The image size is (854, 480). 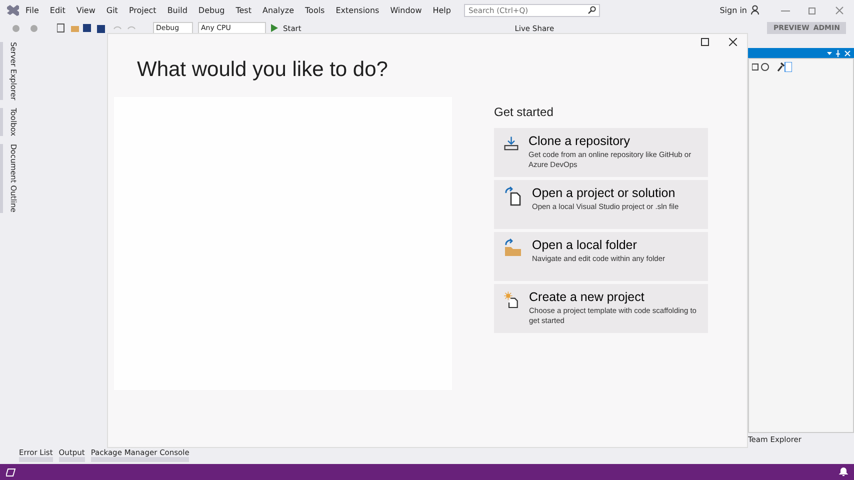 I want to click on menu-item: Test, so click(x=243, y=10).